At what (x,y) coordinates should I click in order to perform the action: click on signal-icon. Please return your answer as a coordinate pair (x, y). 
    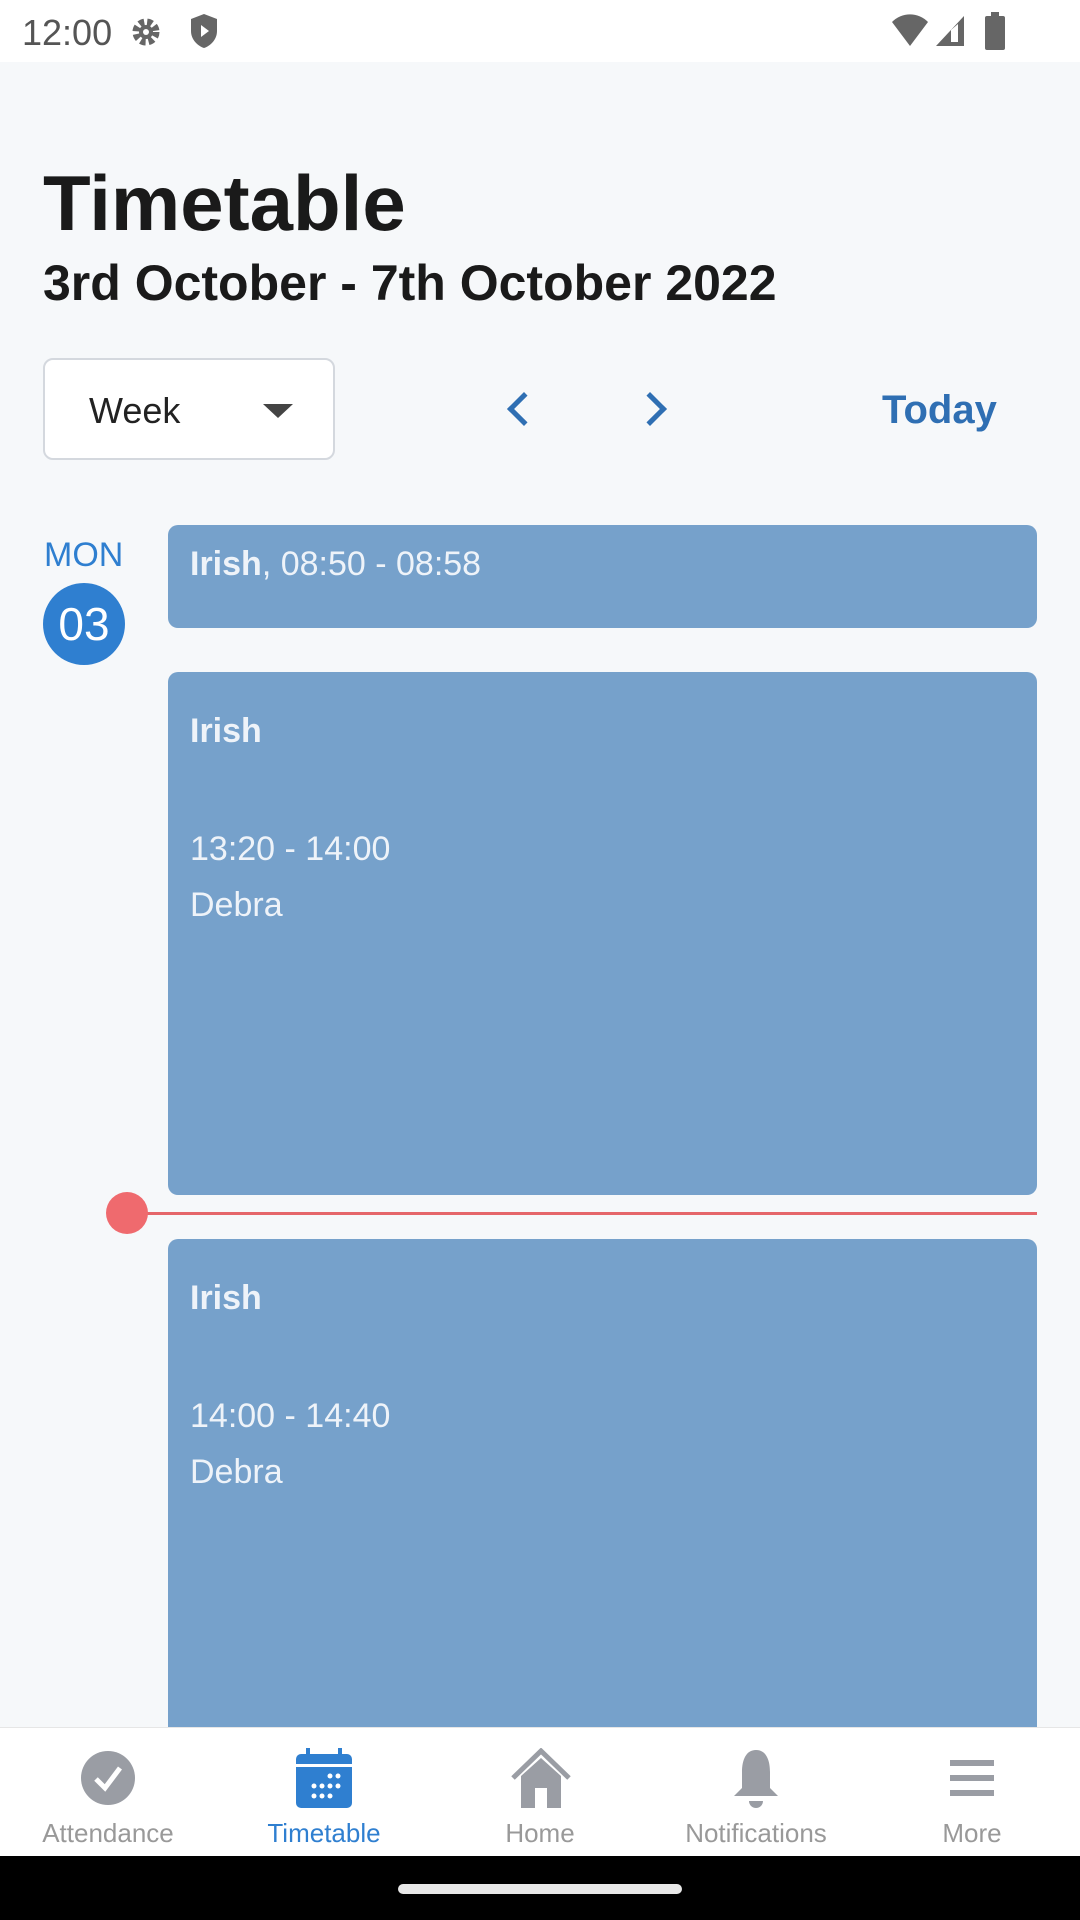
    Looking at the image, I should click on (950, 31).